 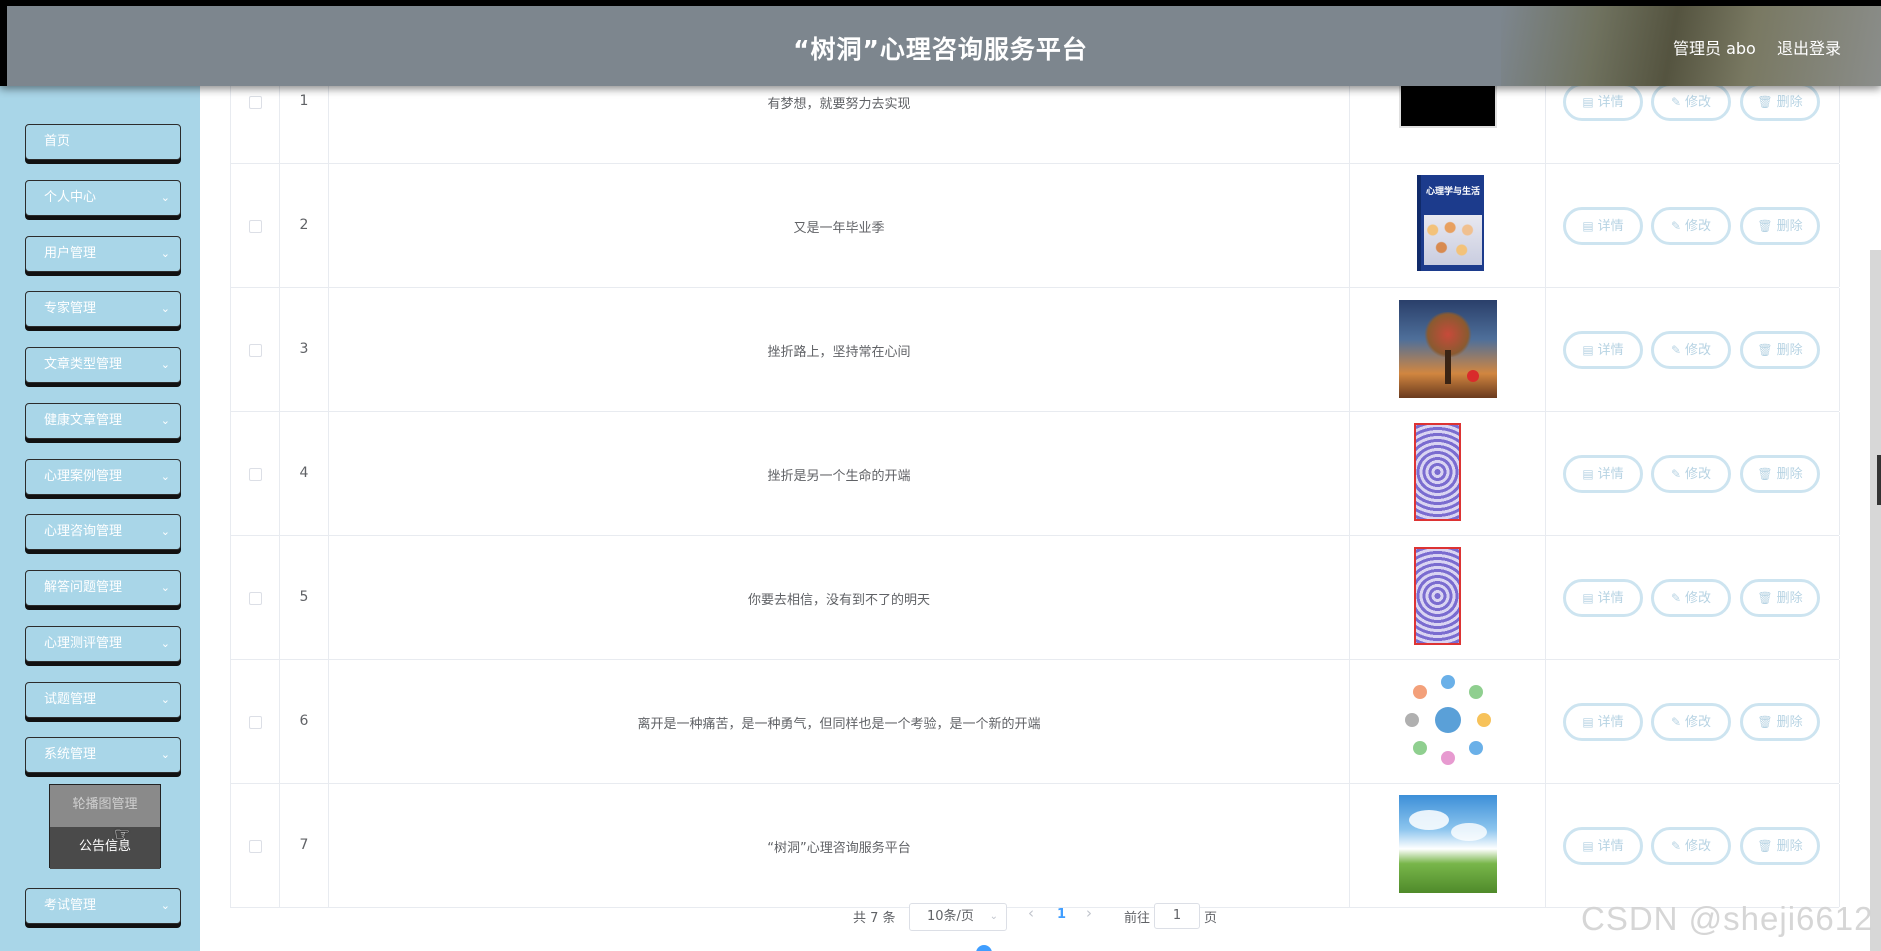 I want to click on sidebar-item-label: 心理案例管理, so click(x=83, y=476).